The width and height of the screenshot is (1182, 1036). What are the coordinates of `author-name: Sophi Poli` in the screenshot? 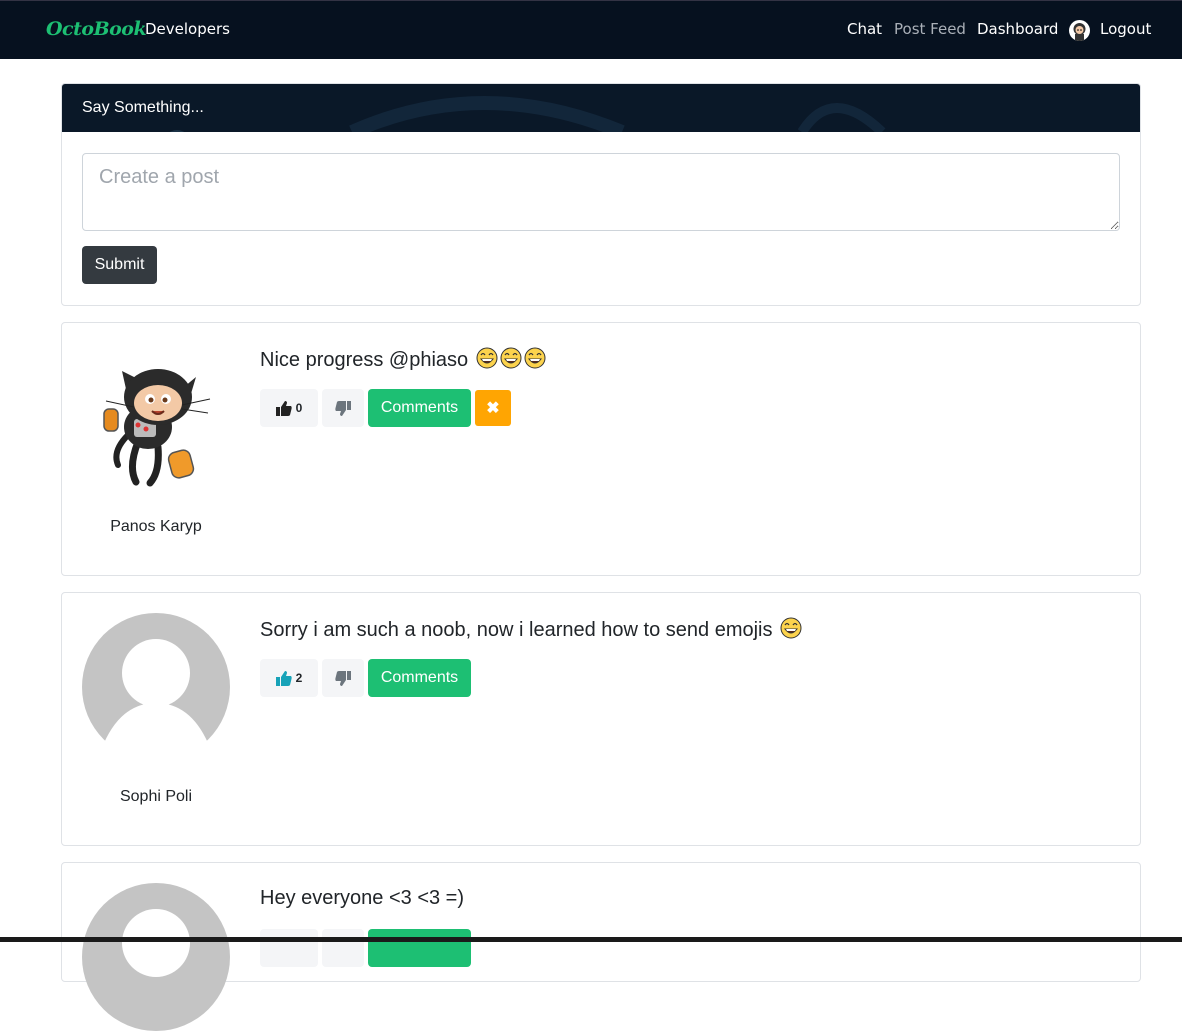 It's located at (156, 797).